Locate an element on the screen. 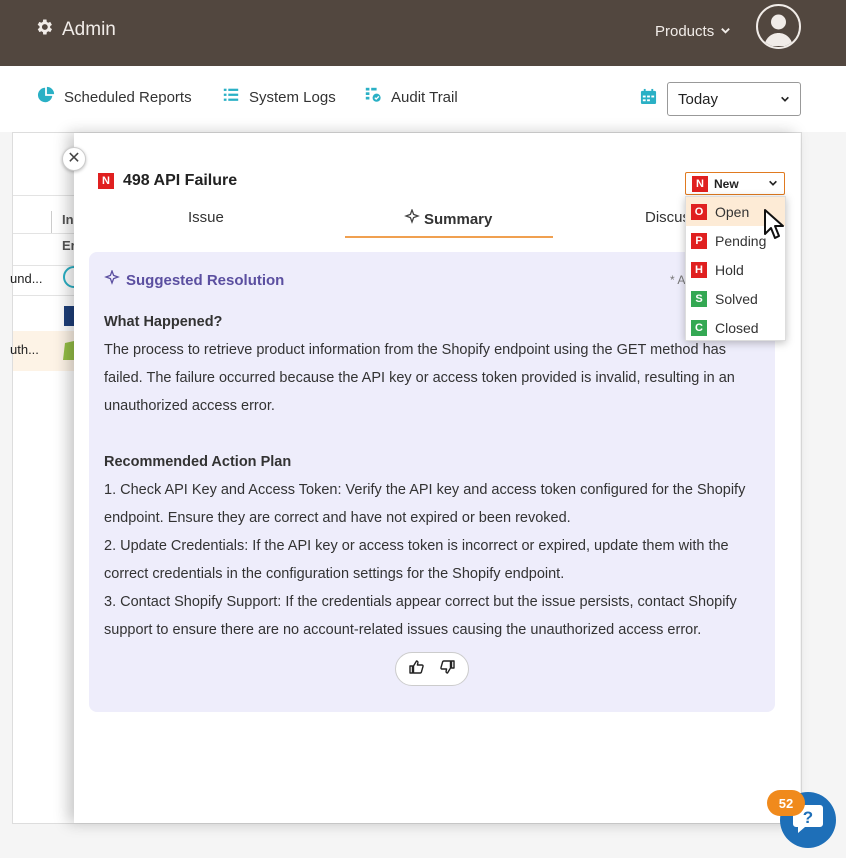 The image size is (846, 858). audit-trail-link: Audit Trail is located at coordinates (411, 97).